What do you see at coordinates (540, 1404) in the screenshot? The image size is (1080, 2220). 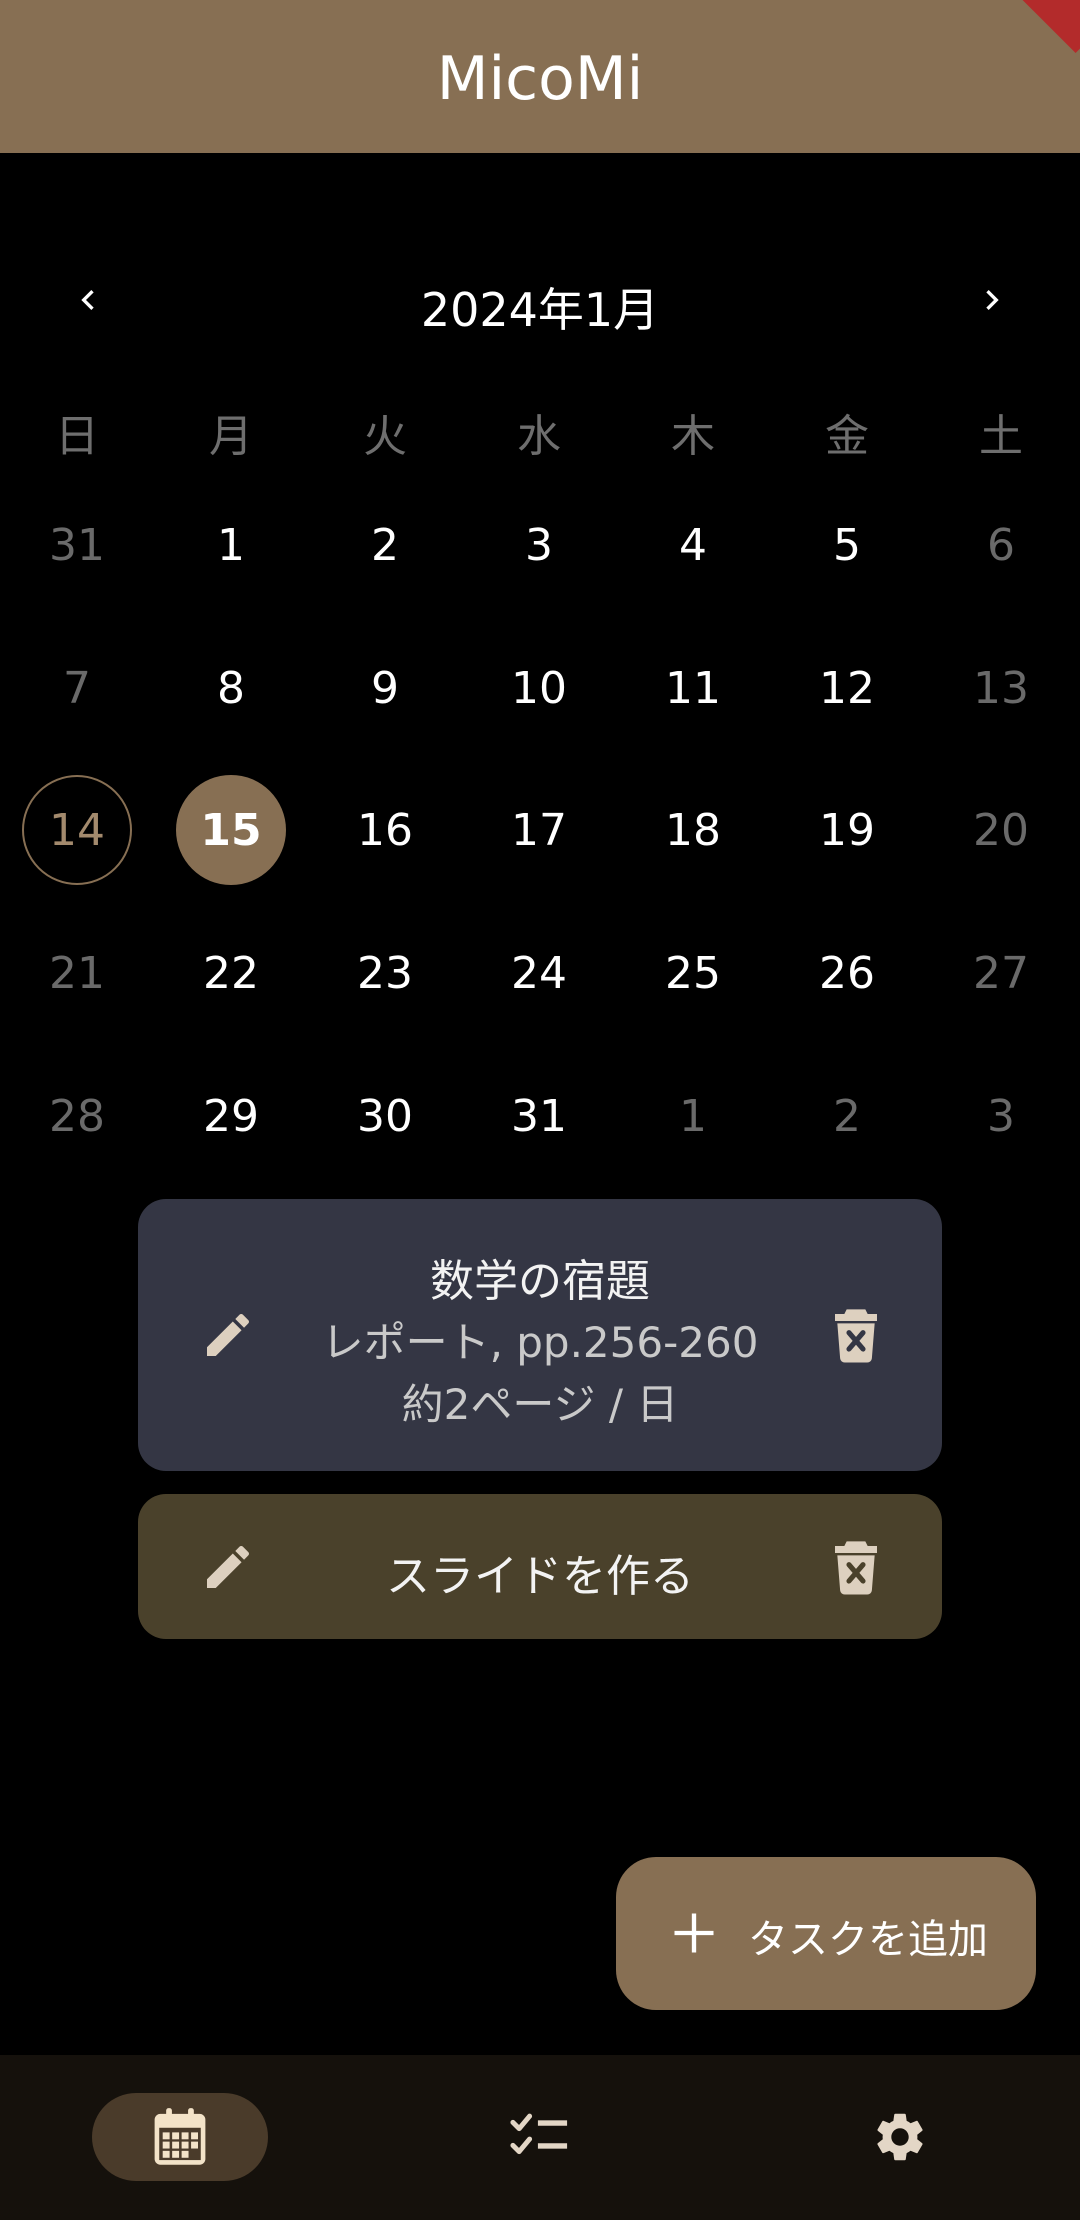 I see `task-rate: 約2ページ / 日` at bounding box center [540, 1404].